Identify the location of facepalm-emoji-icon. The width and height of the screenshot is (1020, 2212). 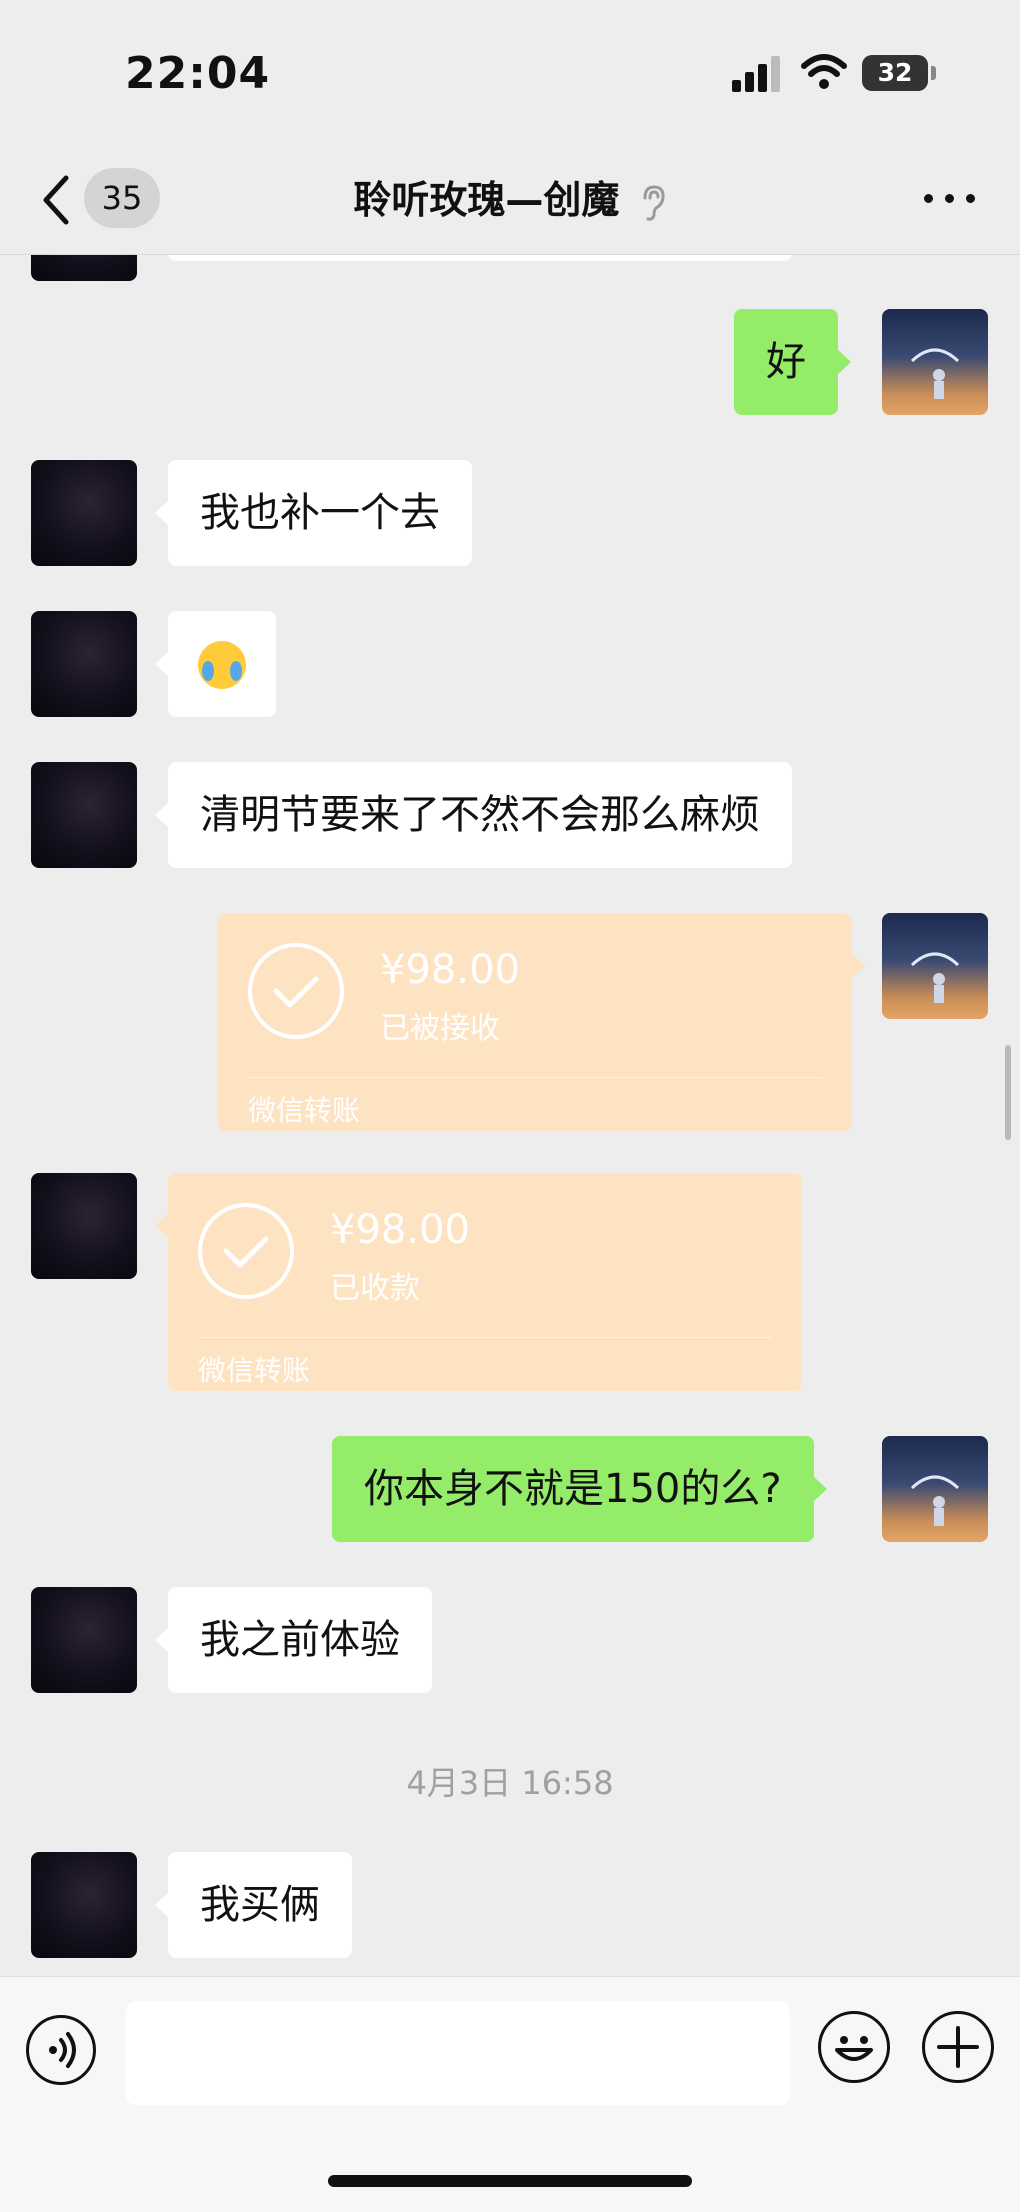
(222, 665).